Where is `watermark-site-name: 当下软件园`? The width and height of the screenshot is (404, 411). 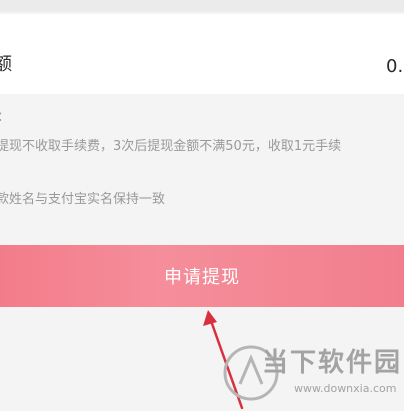
watermark-site-name: 当下软件园 is located at coordinates (332, 363).